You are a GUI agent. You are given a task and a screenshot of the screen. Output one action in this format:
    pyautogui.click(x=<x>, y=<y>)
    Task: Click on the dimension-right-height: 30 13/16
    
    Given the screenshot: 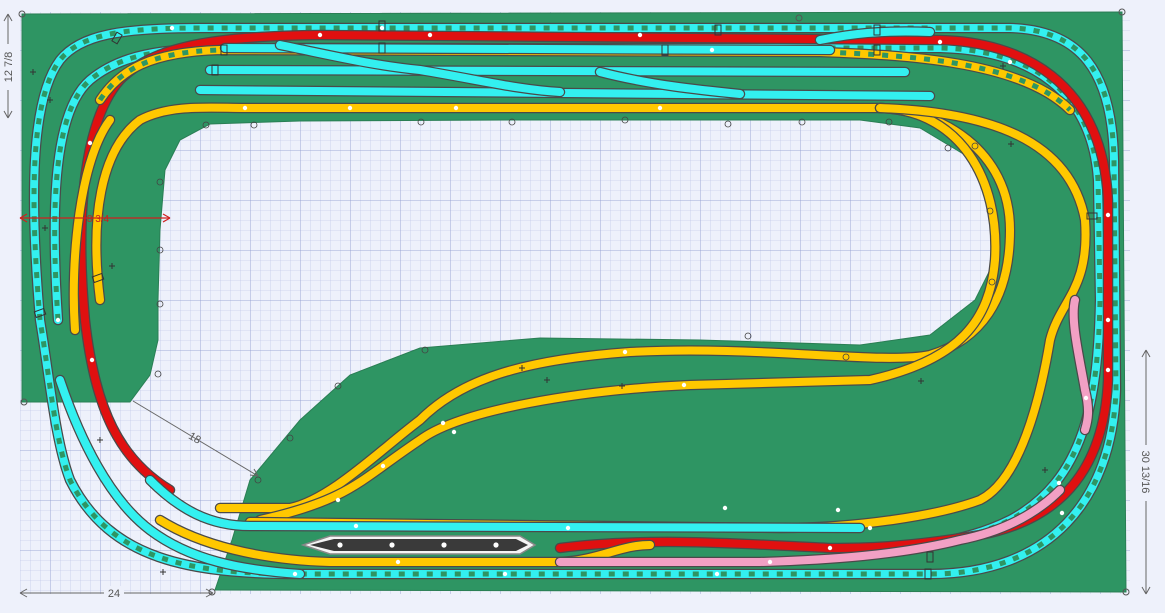 What is the action you would take?
    pyautogui.click(x=1146, y=472)
    